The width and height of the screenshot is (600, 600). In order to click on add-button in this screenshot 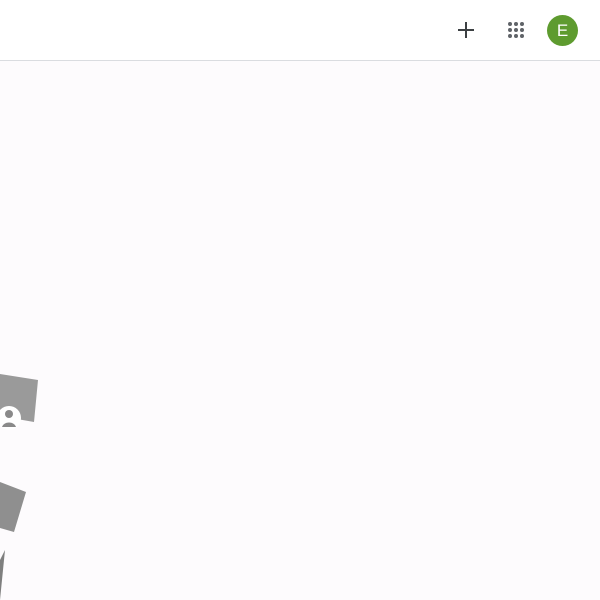, I will do `click(466, 30)`.